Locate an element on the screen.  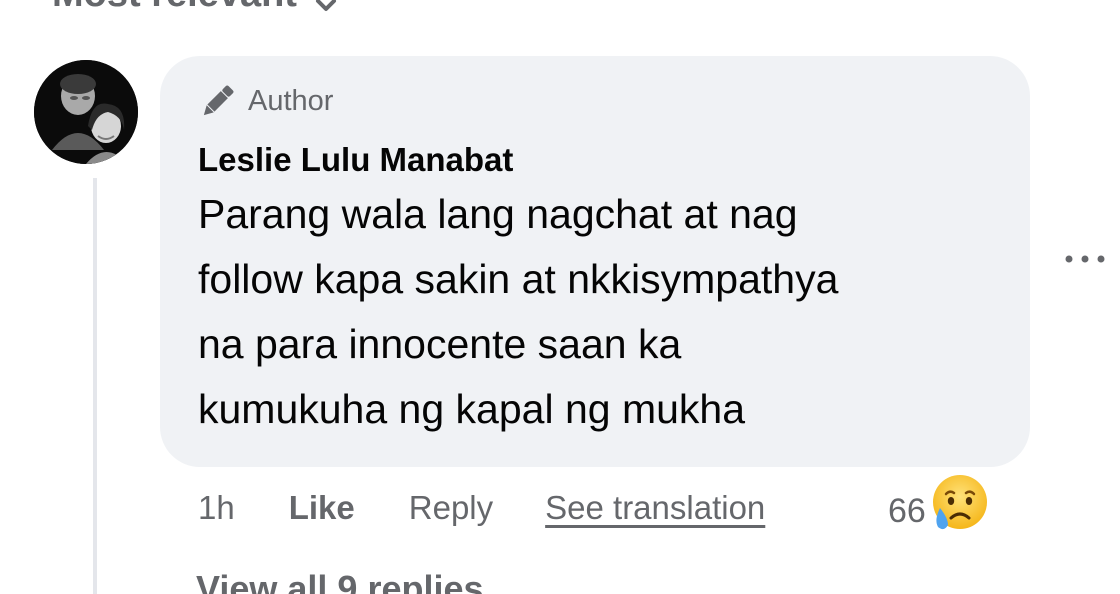
reaction-count: 66 is located at coordinates (907, 510).